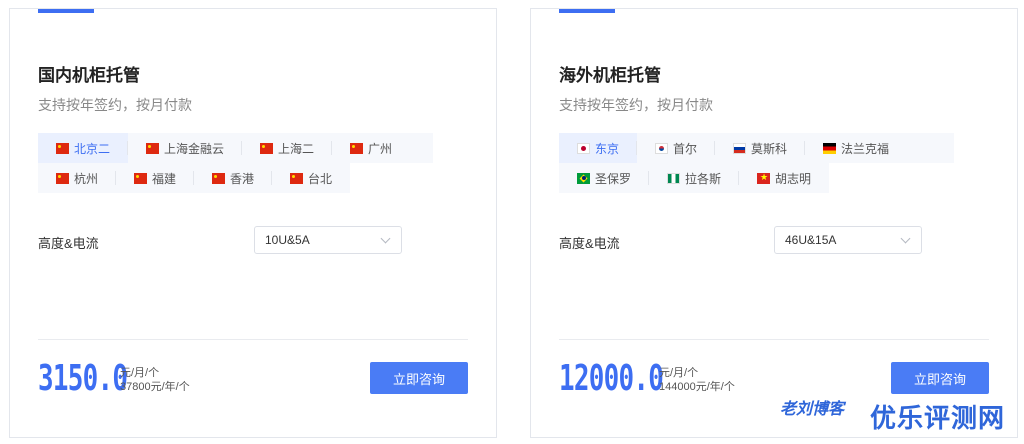 Image resolution: width=1024 pixels, height=444 pixels. I want to click on region-tab-guangzhou: 广州, so click(371, 148).